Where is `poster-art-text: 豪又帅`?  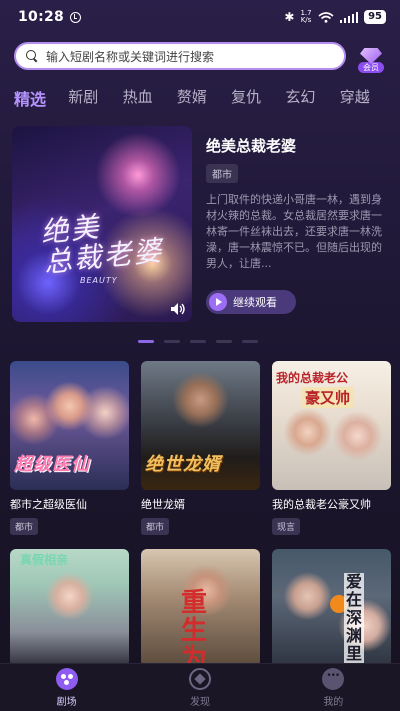
poster-art-text: 豪又帅 is located at coordinates (328, 397).